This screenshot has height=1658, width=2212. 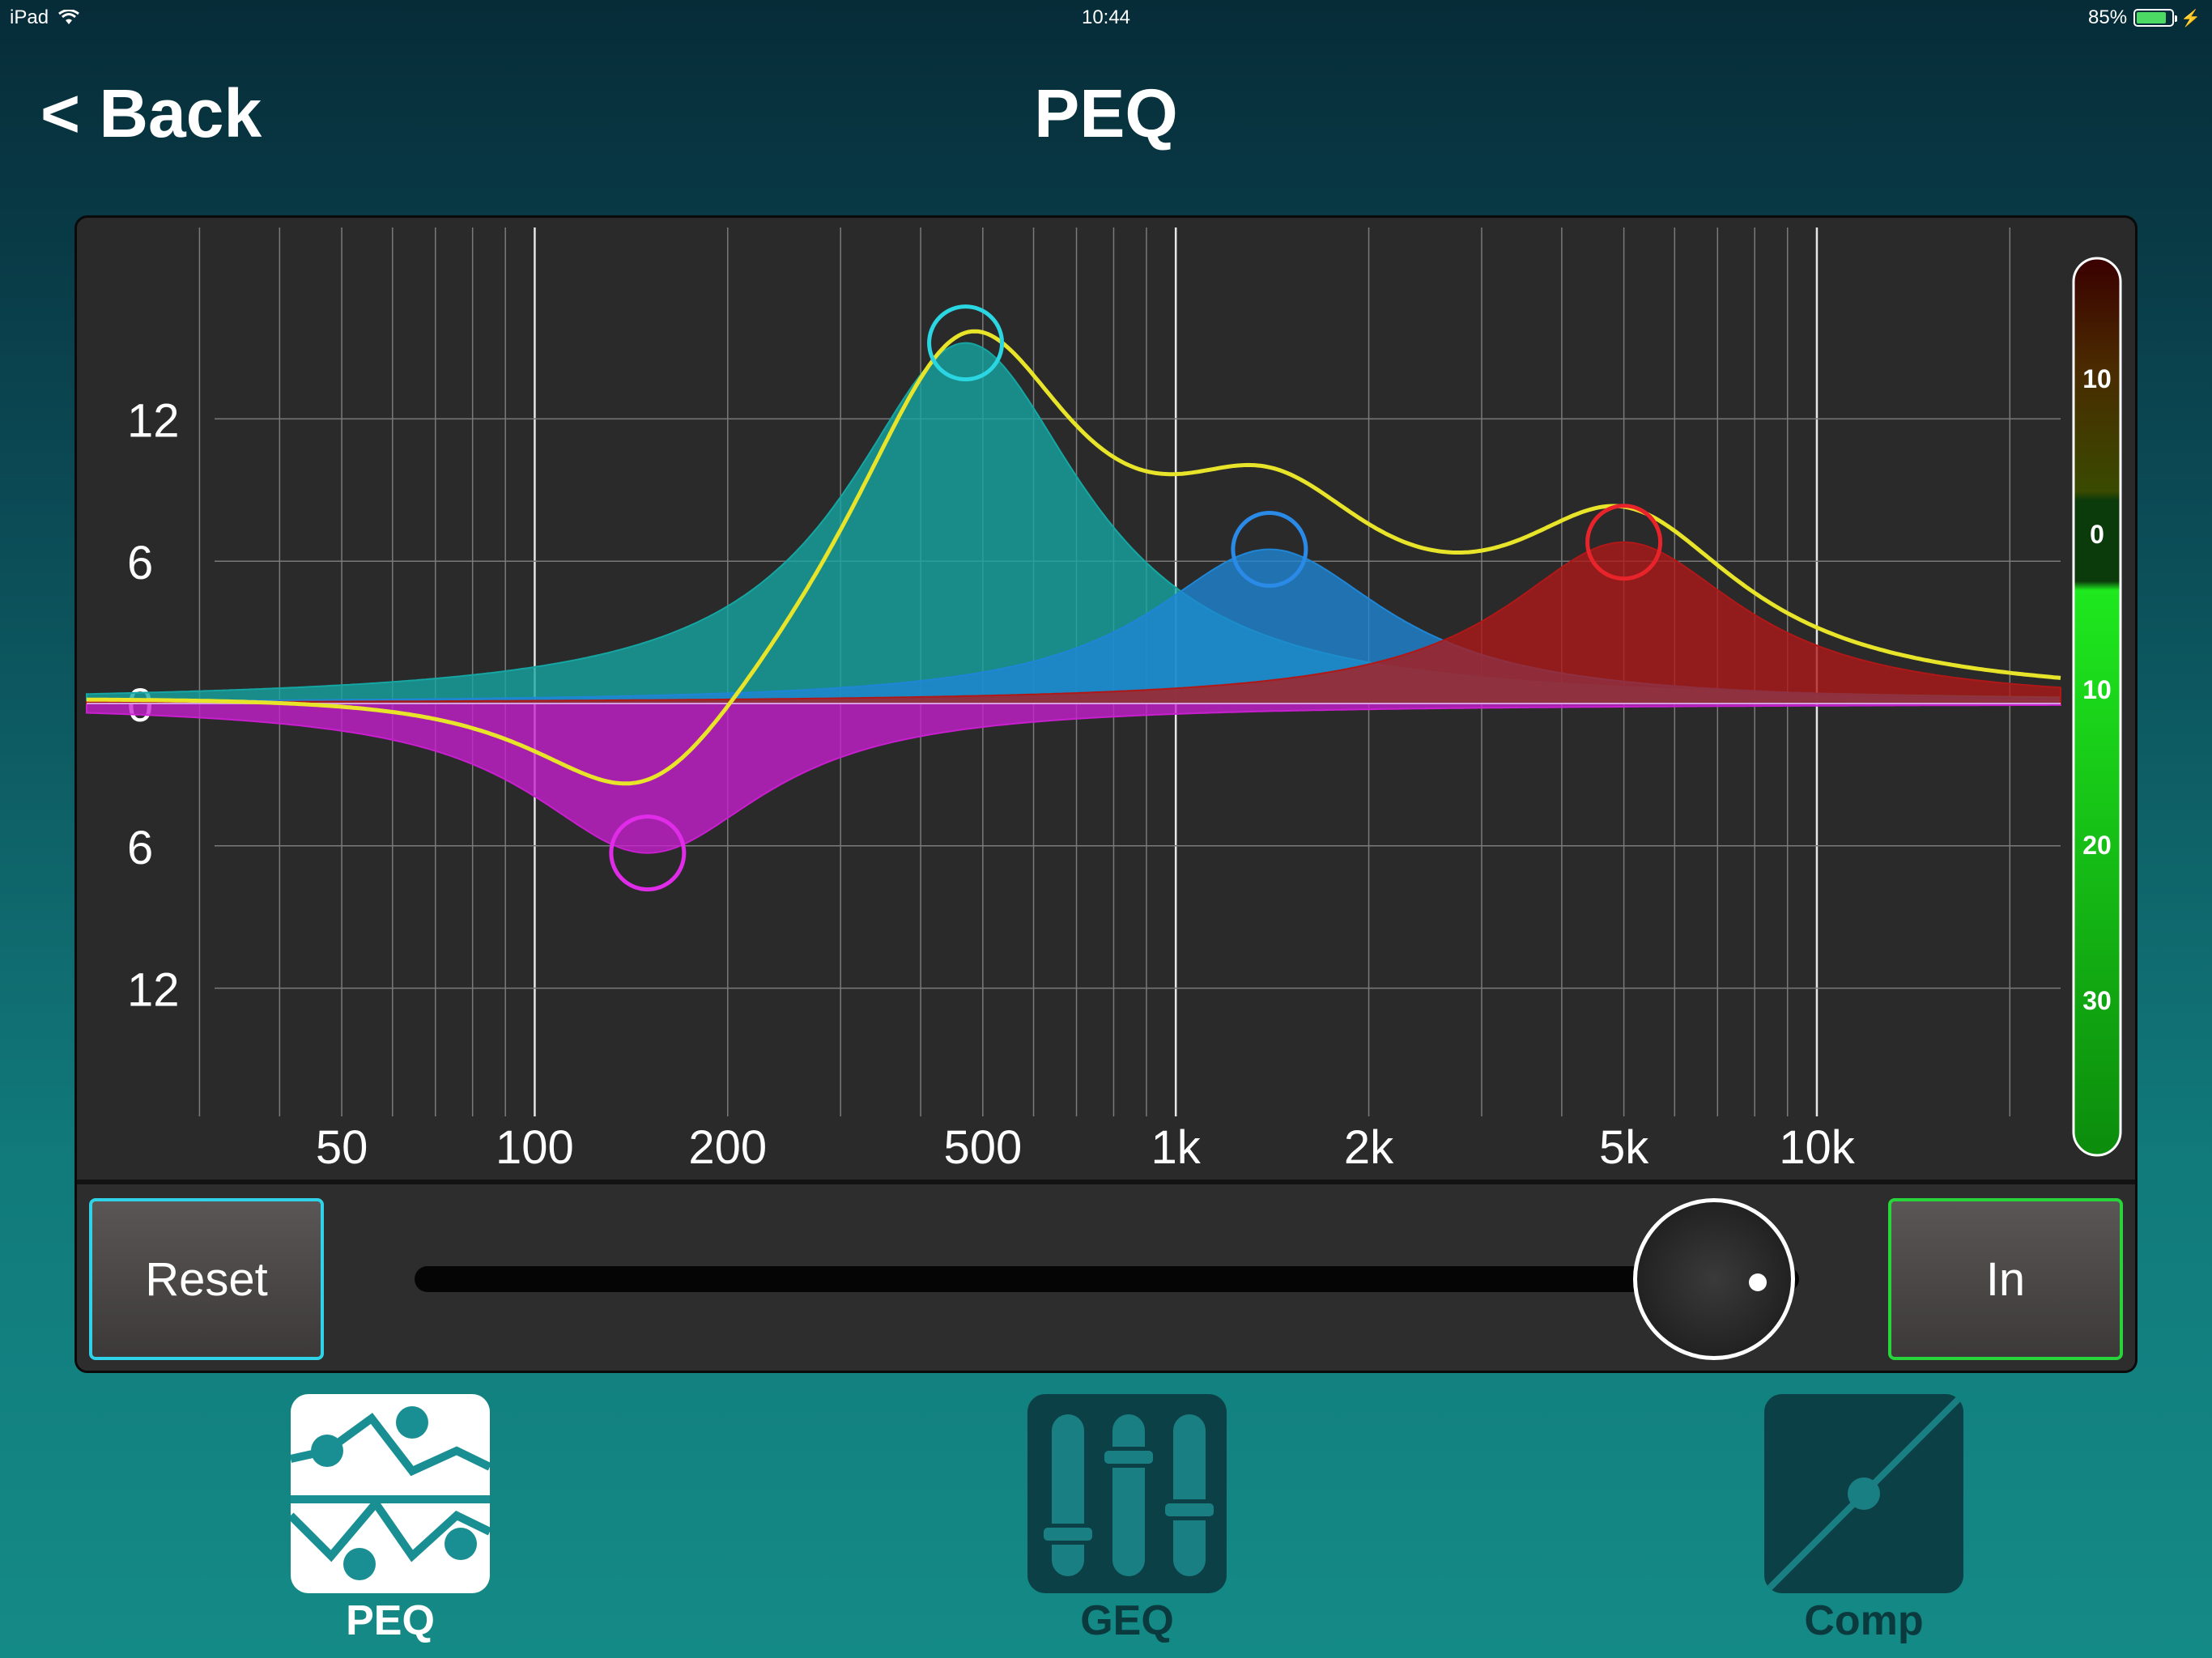 I want to click on battery-icon, so click(x=2155, y=18).